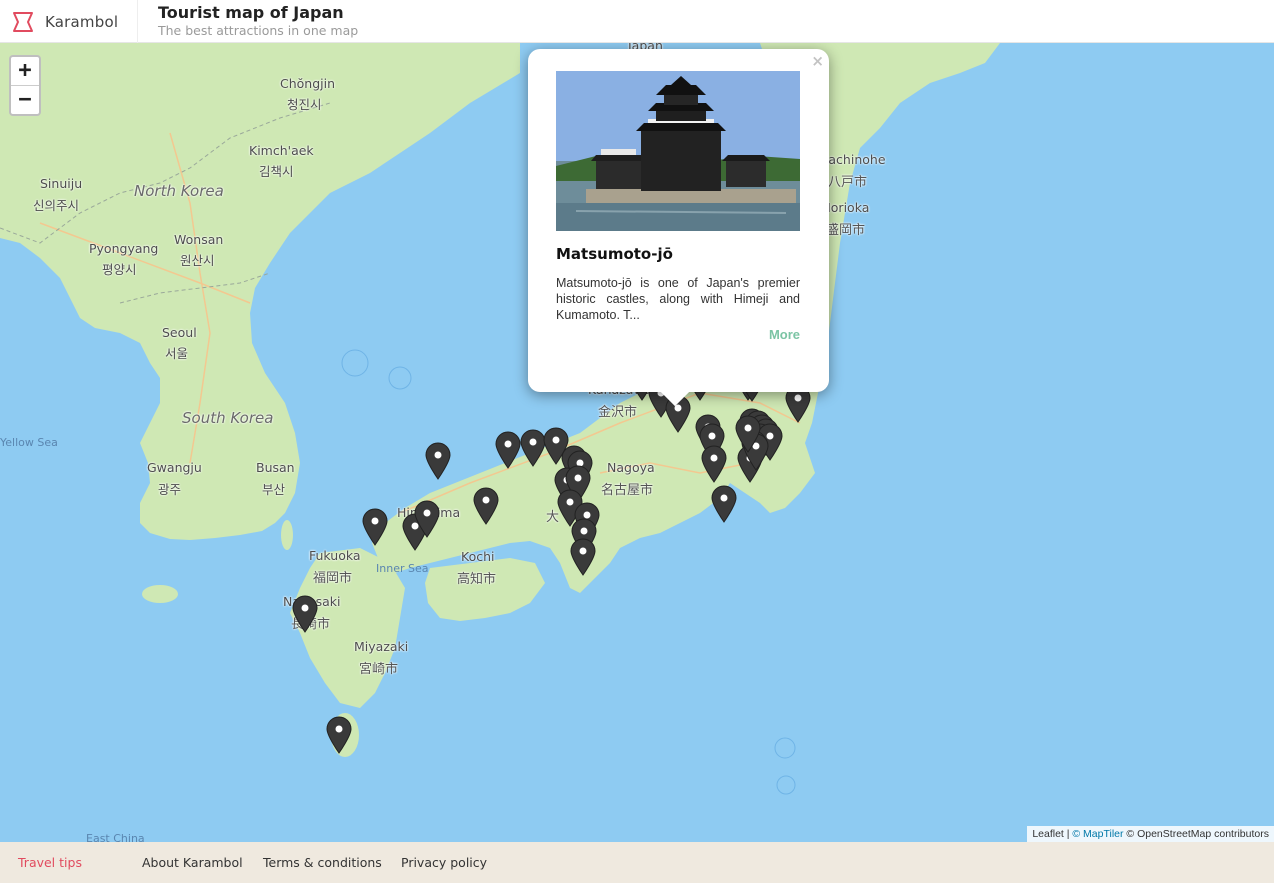 This screenshot has height=883, width=1274. Describe the element at coordinates (333, 578) in the screenshot. I see `place-label: 福岡市` at that location.